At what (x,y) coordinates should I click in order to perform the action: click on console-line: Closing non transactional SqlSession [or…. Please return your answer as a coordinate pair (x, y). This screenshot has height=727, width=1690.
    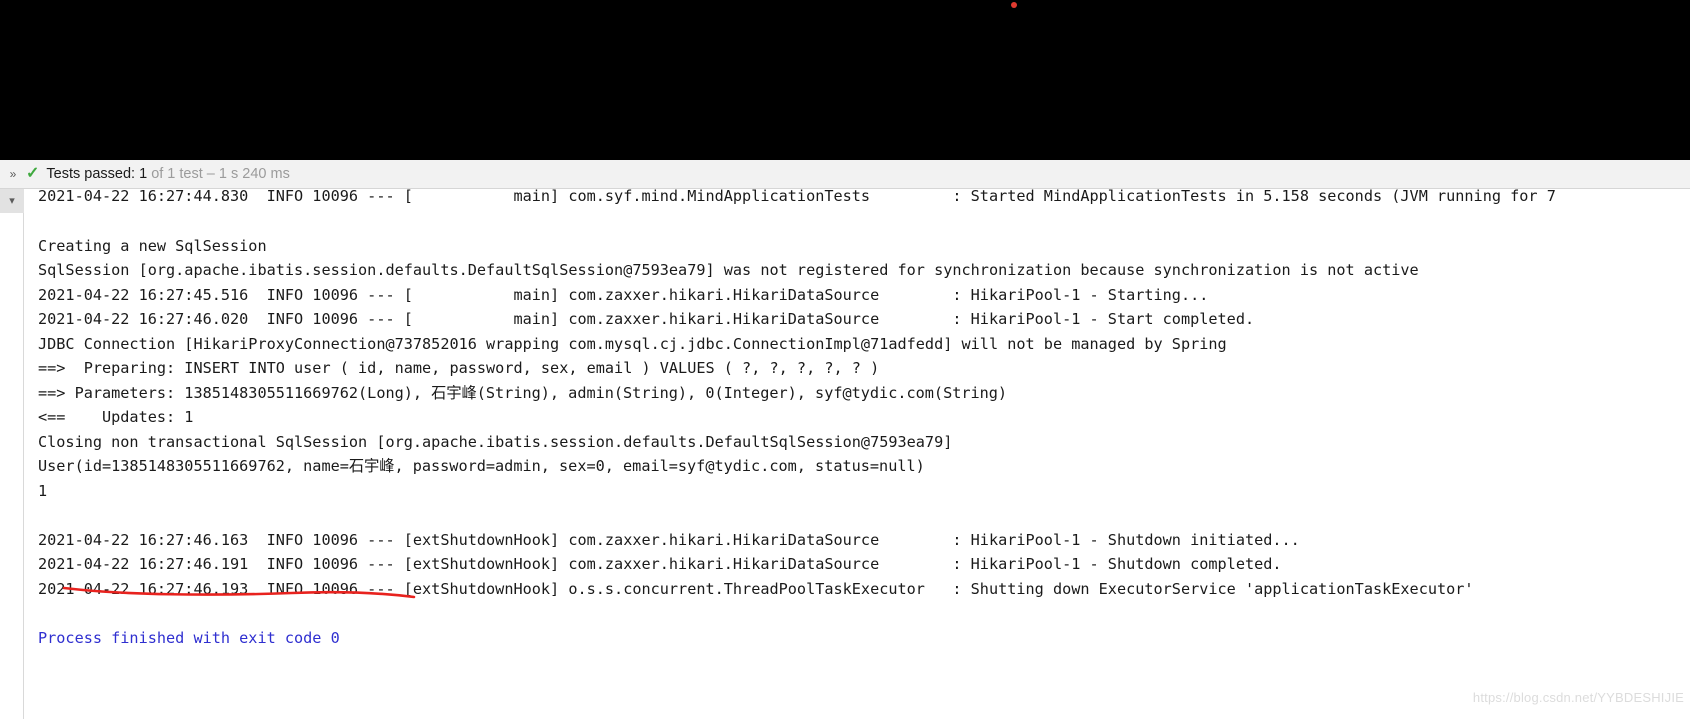
    Looking at the image, I should click on (495, 441).